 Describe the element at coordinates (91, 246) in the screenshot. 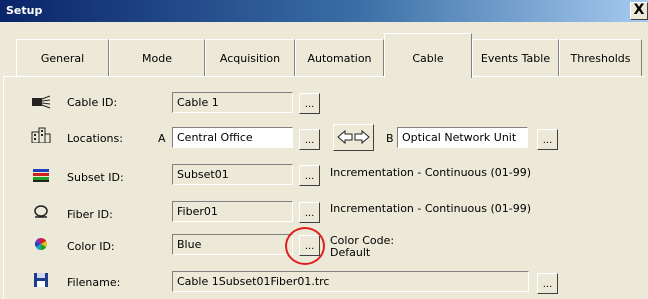

I see `color-id-label: Color ID:` at that location.